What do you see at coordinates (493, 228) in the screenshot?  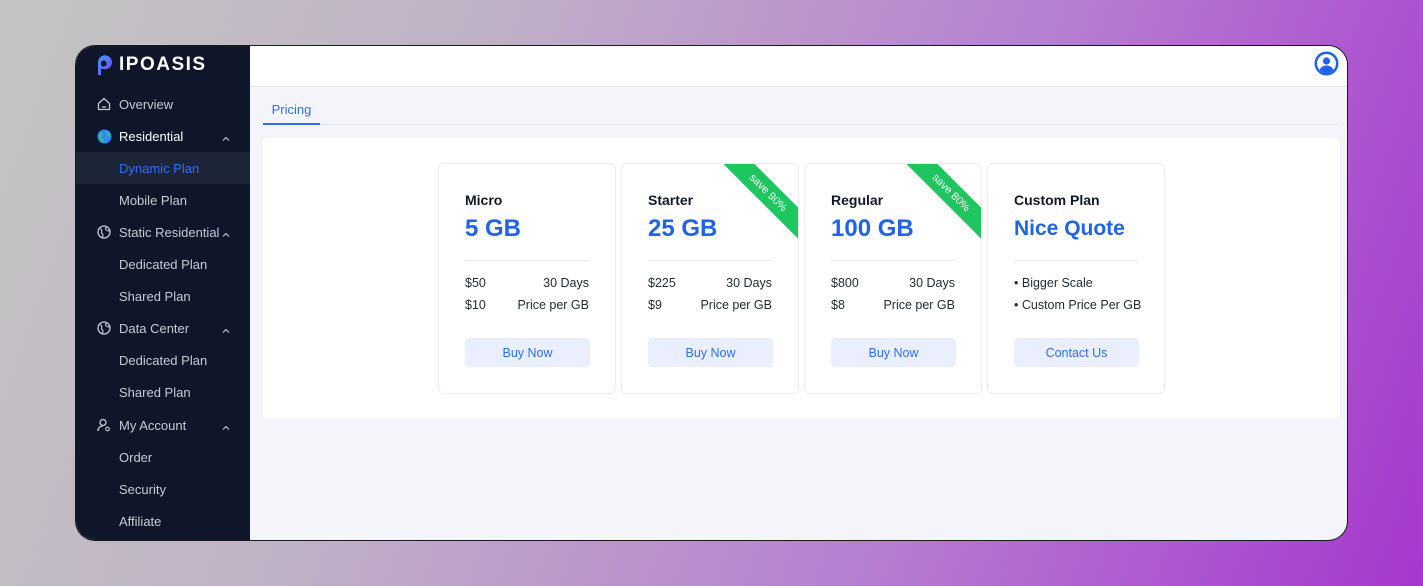 I see `plan-amount: 5 GB` at bounding box center [493, 228].